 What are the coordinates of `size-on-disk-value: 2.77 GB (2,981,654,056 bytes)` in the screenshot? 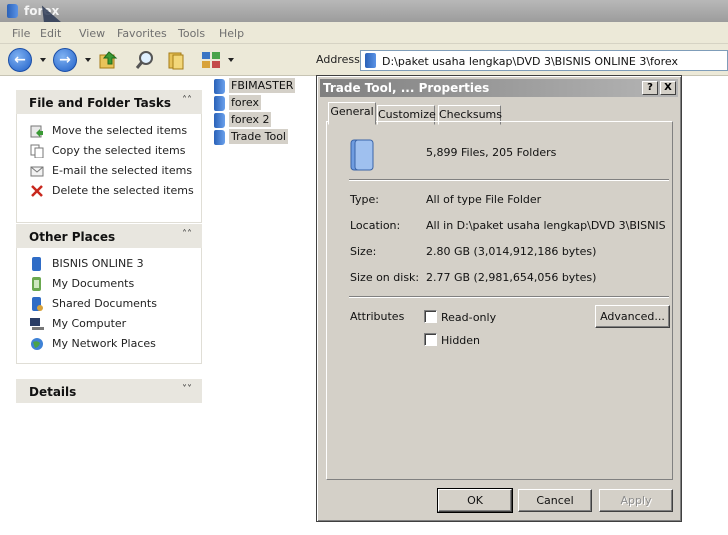 It's located at (511, 277).